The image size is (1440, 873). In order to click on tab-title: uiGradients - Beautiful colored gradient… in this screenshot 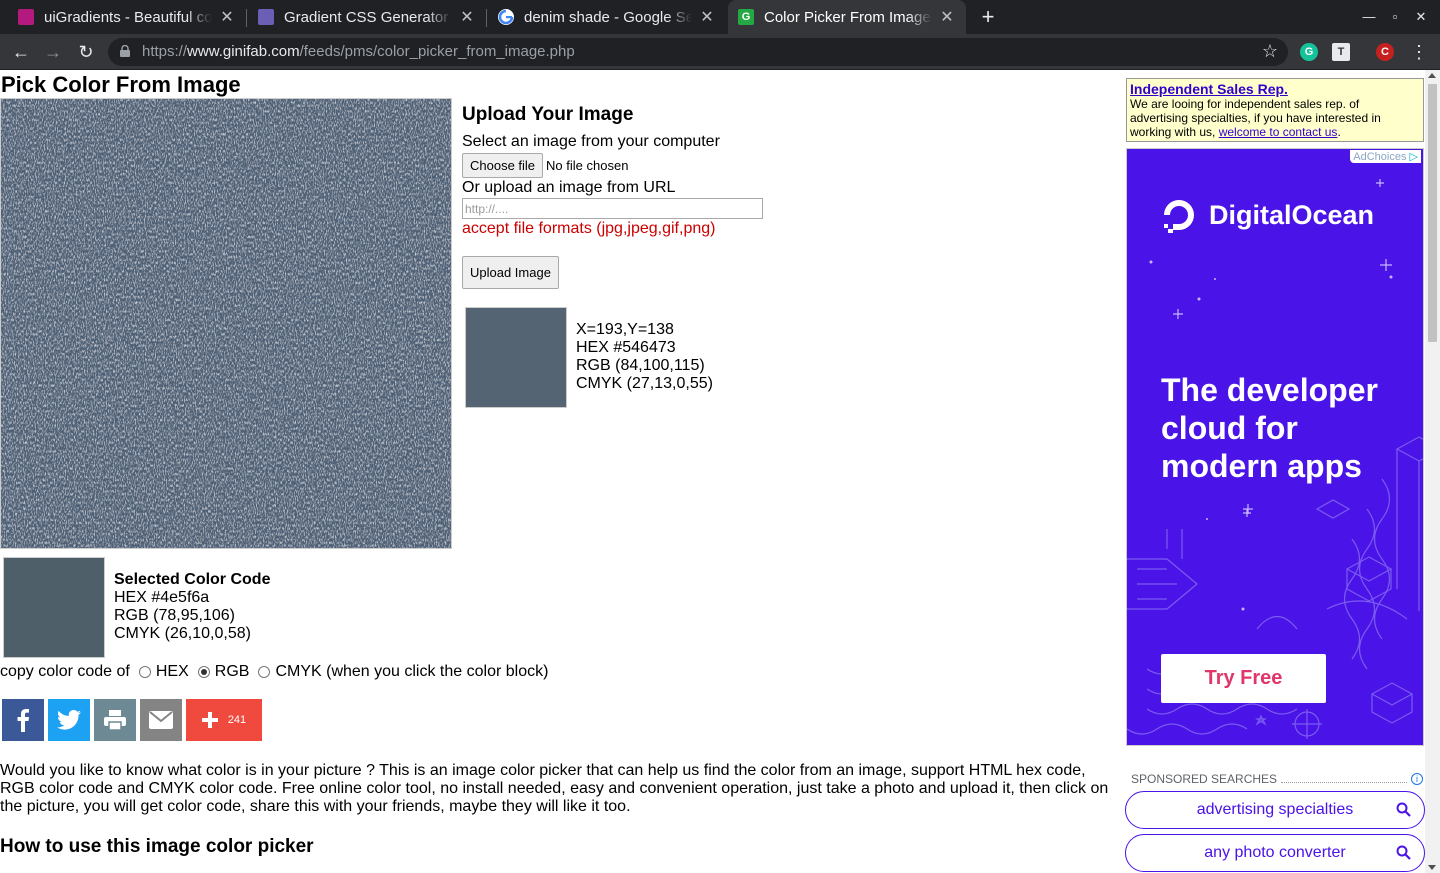, I will do `click(128, 17)`.